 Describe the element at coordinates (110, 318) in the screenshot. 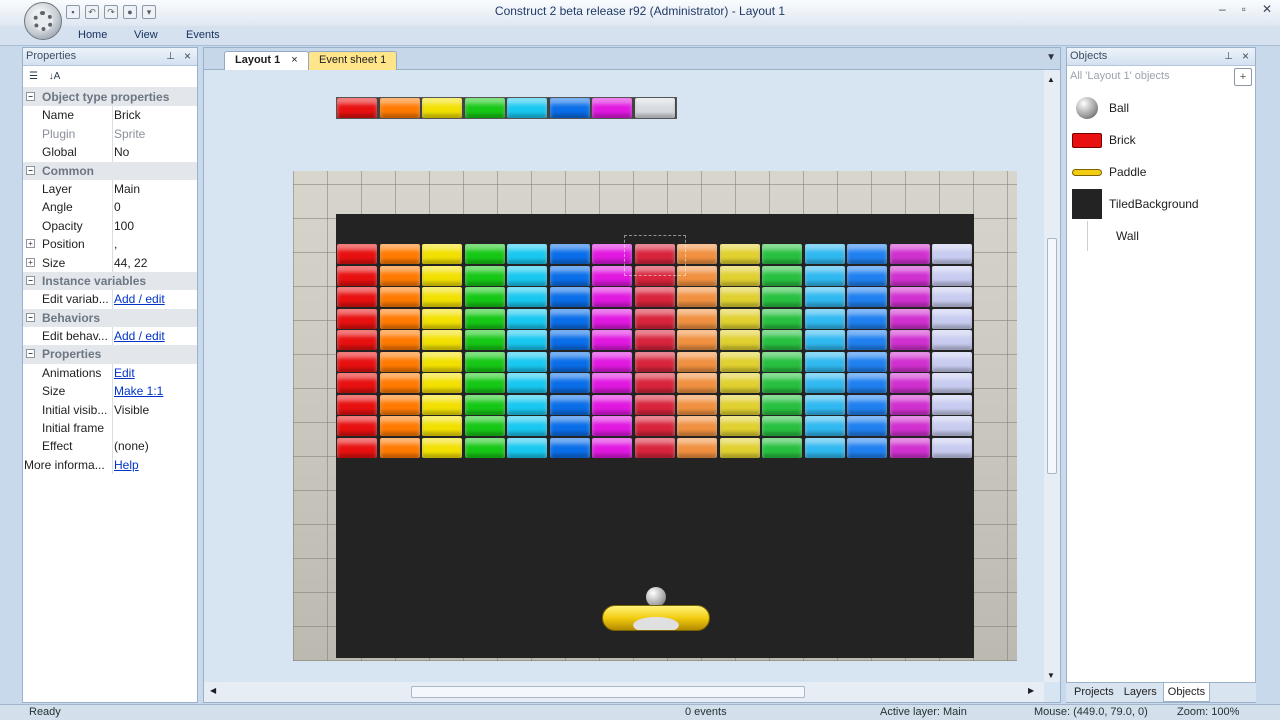

I see `property-category: − Behaviors` at that location.